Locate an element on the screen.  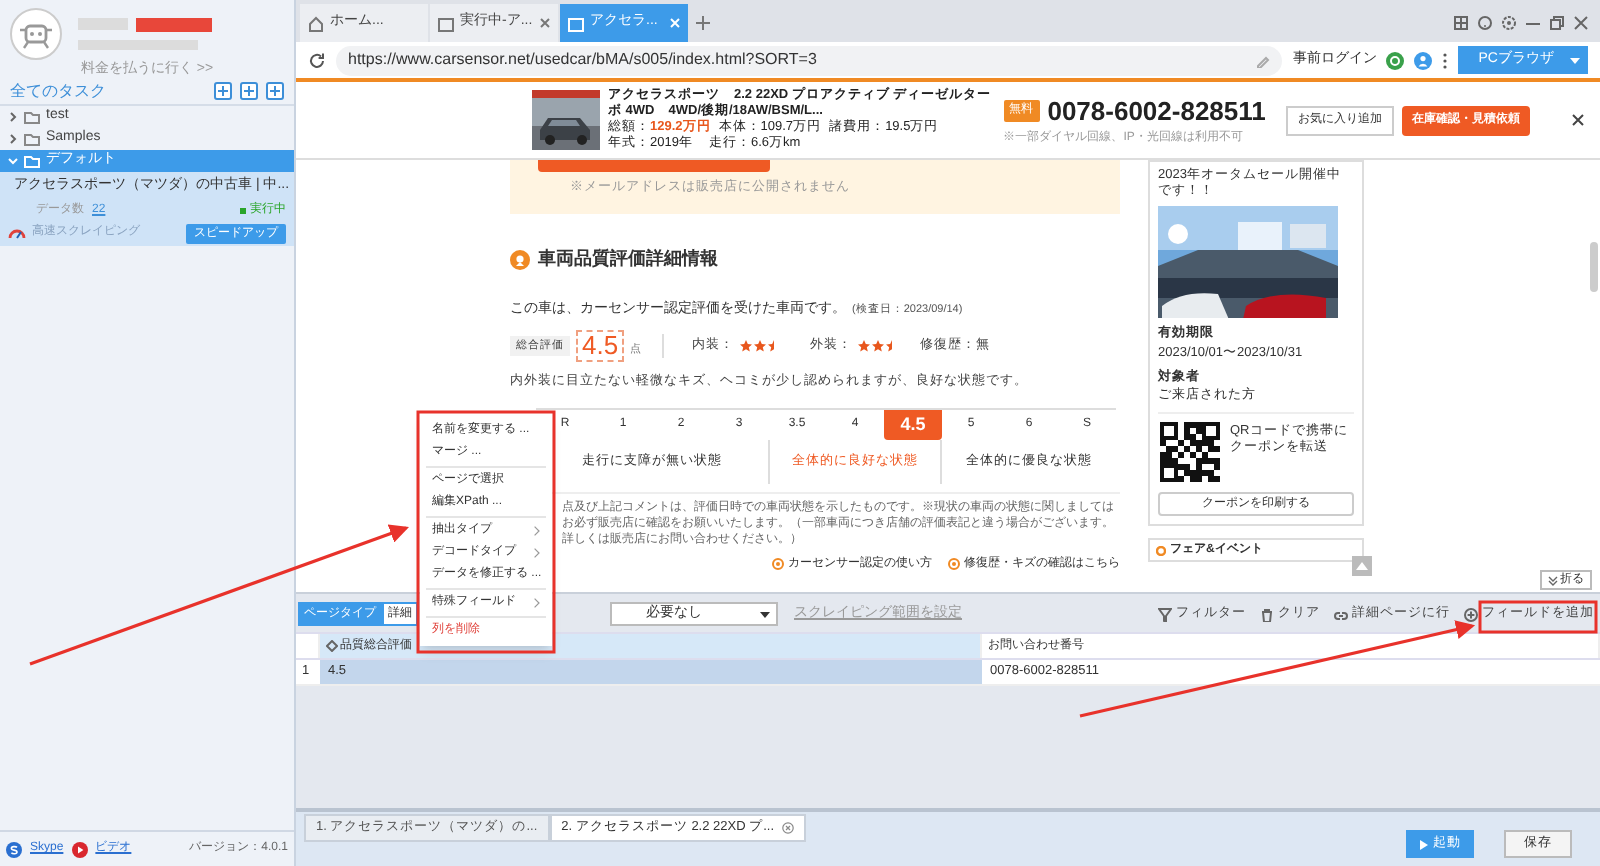
trash-icon is located at coordinates (1267, 614).